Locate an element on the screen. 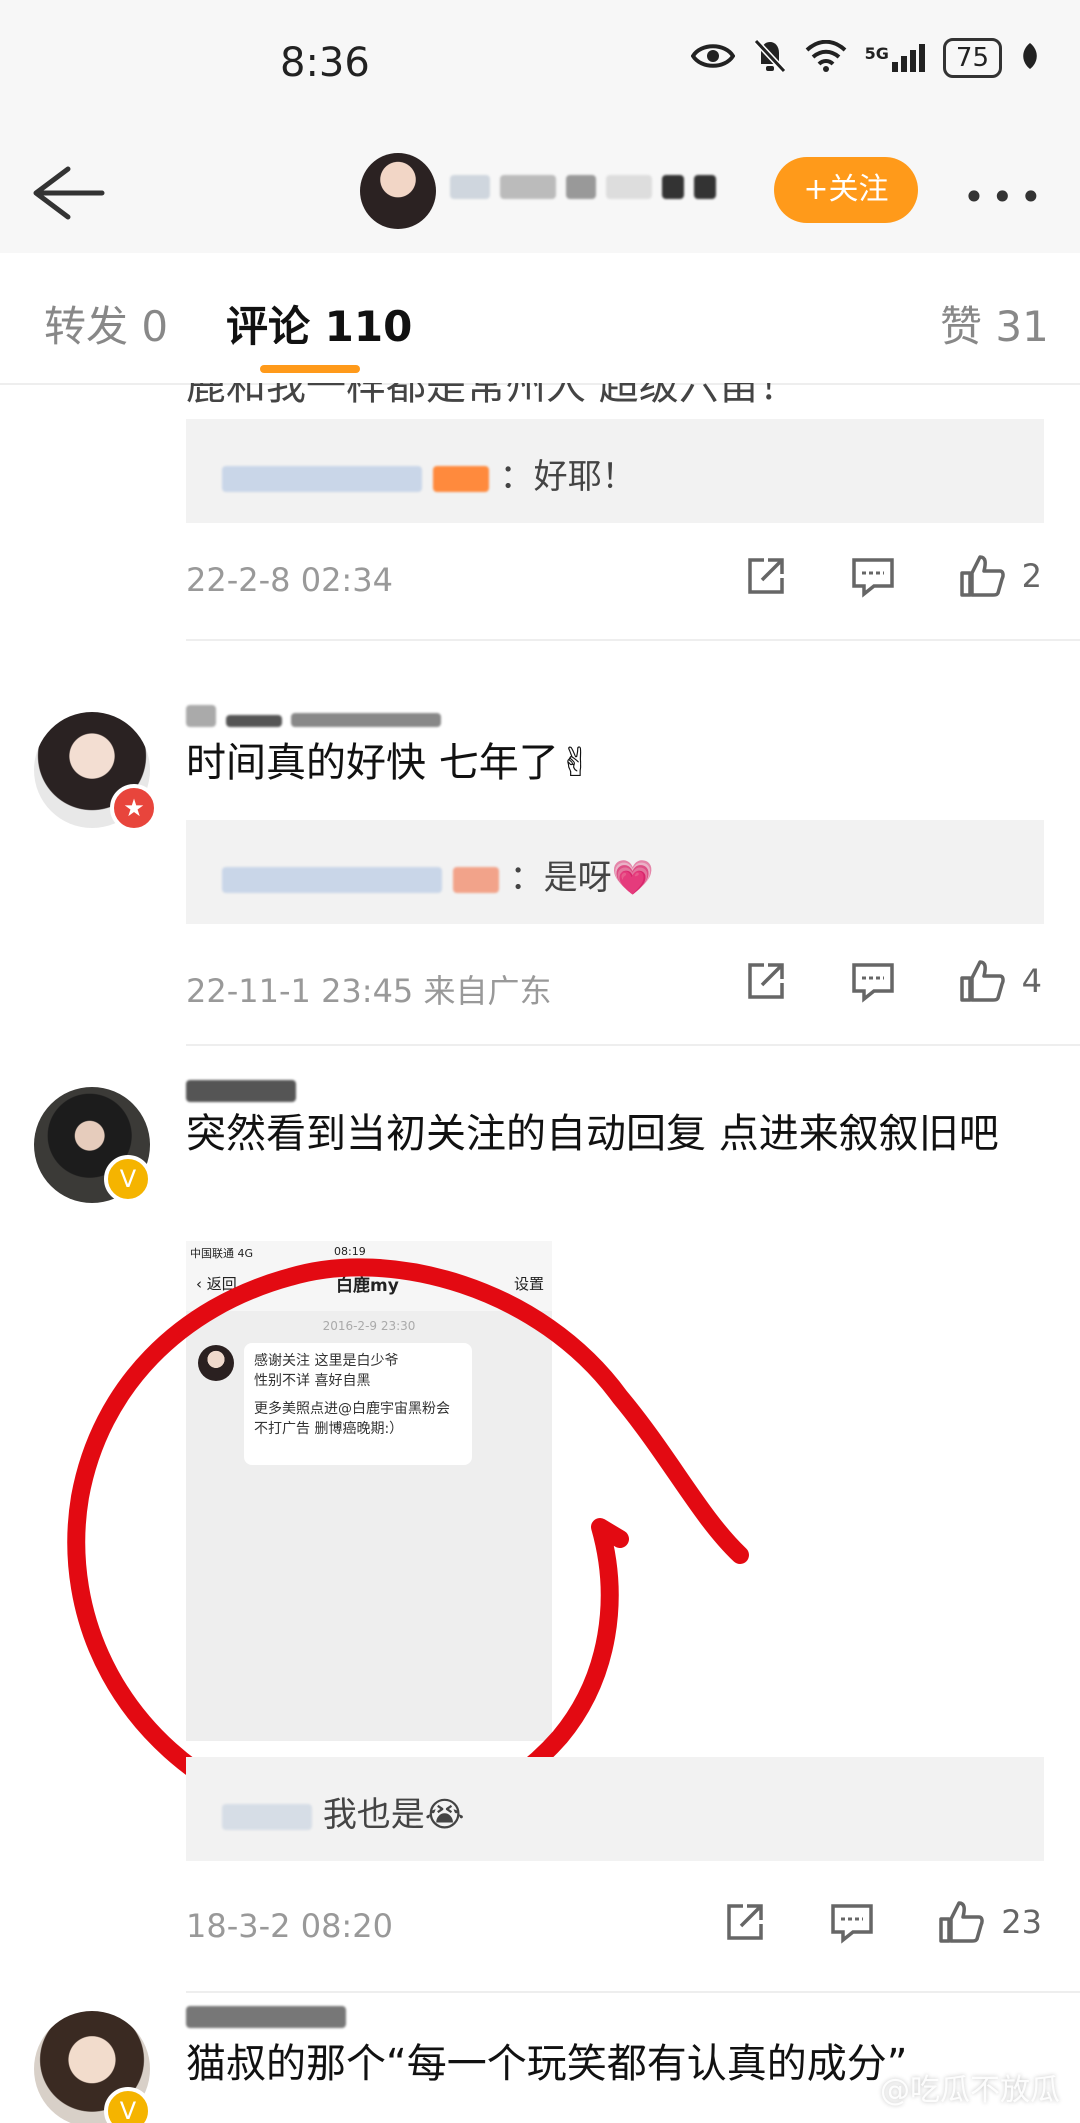  avatar is located at coordinates (398, 191).